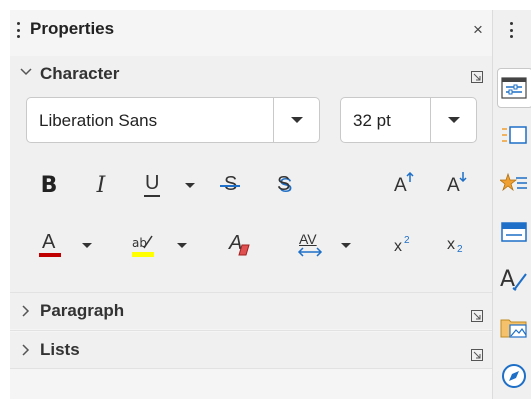 This screenshot has height=399, width=531. I want to click on eraser-icon: A, so click(239, 245).